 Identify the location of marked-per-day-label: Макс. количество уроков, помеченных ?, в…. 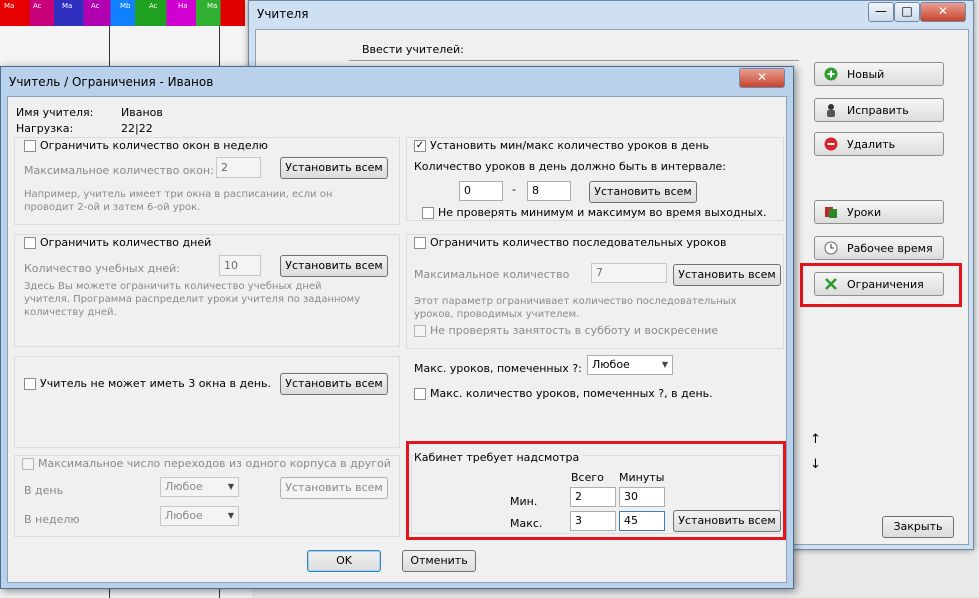
(571, 393).